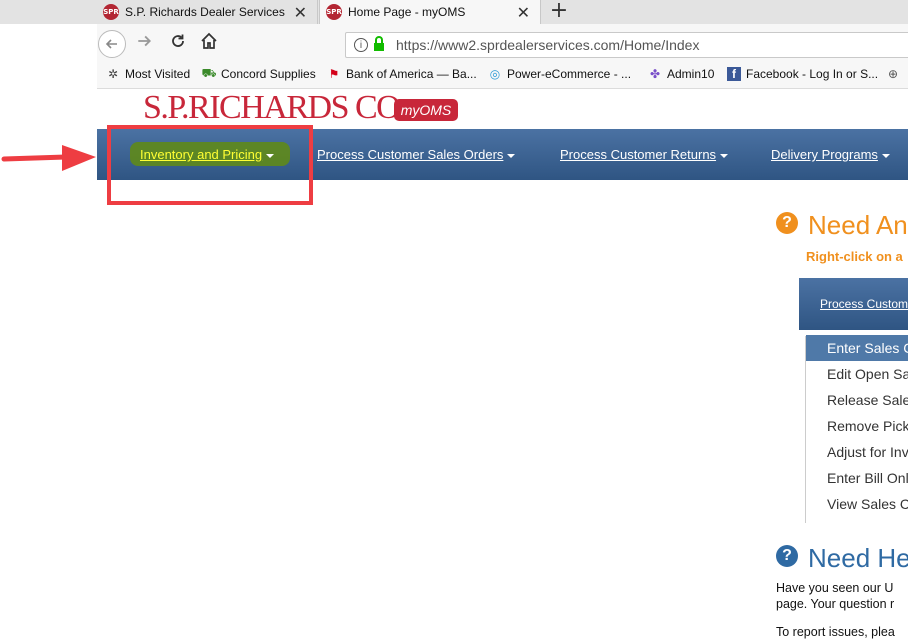  What do you see at coordinates (361, 45) in the screenshot?
I see `info-icon: i` at bounding box center [361, 45].